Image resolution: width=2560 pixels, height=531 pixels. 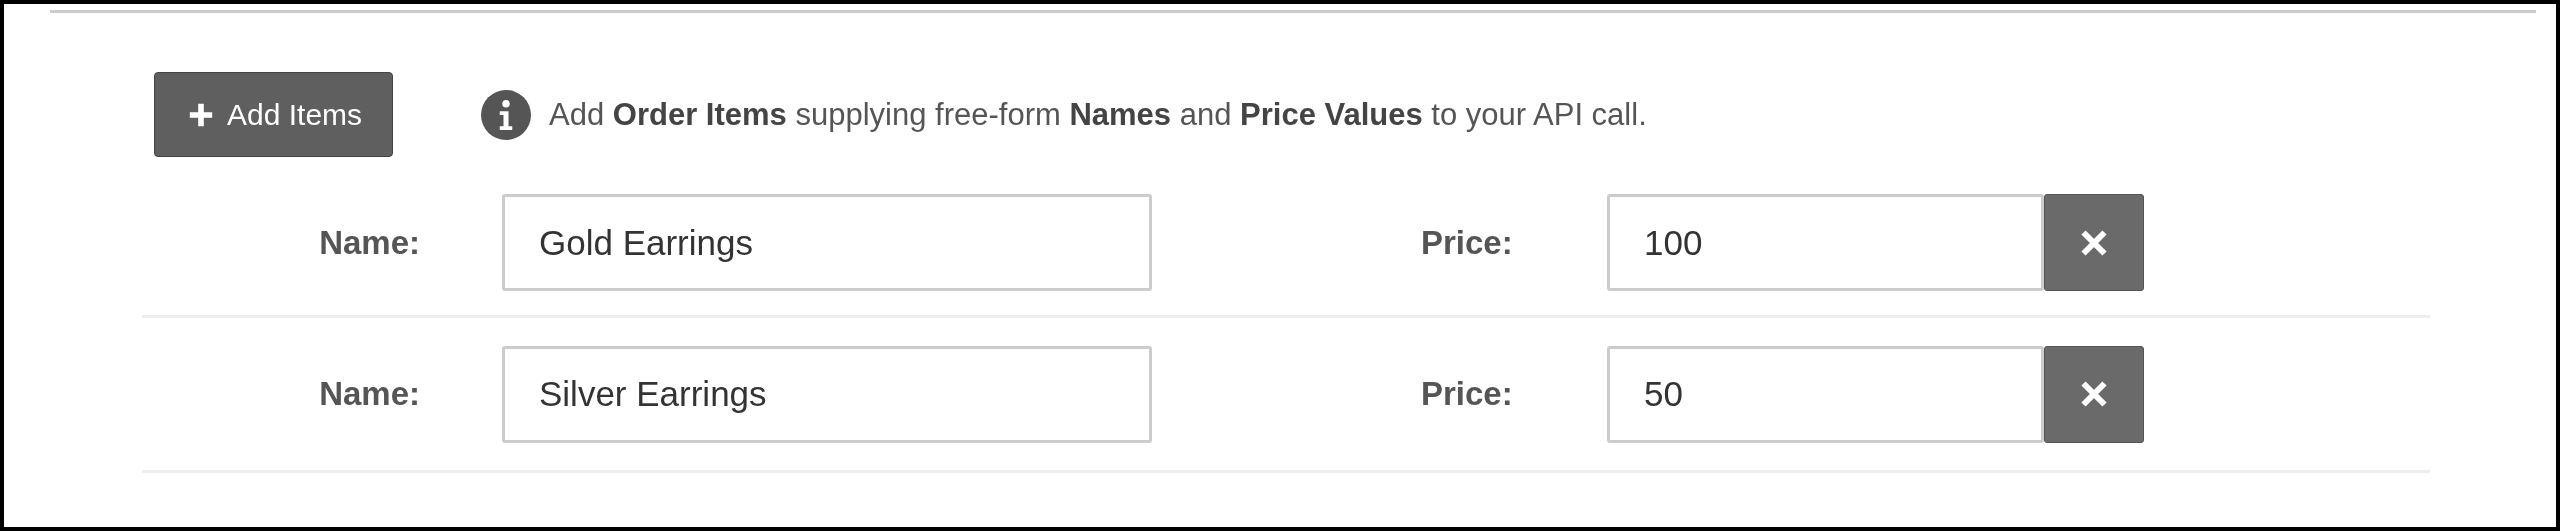 What do you see at coordinates (1825, 242) in the screenshot?
I see `price-input: 100` at bounding box center [1825, 242].